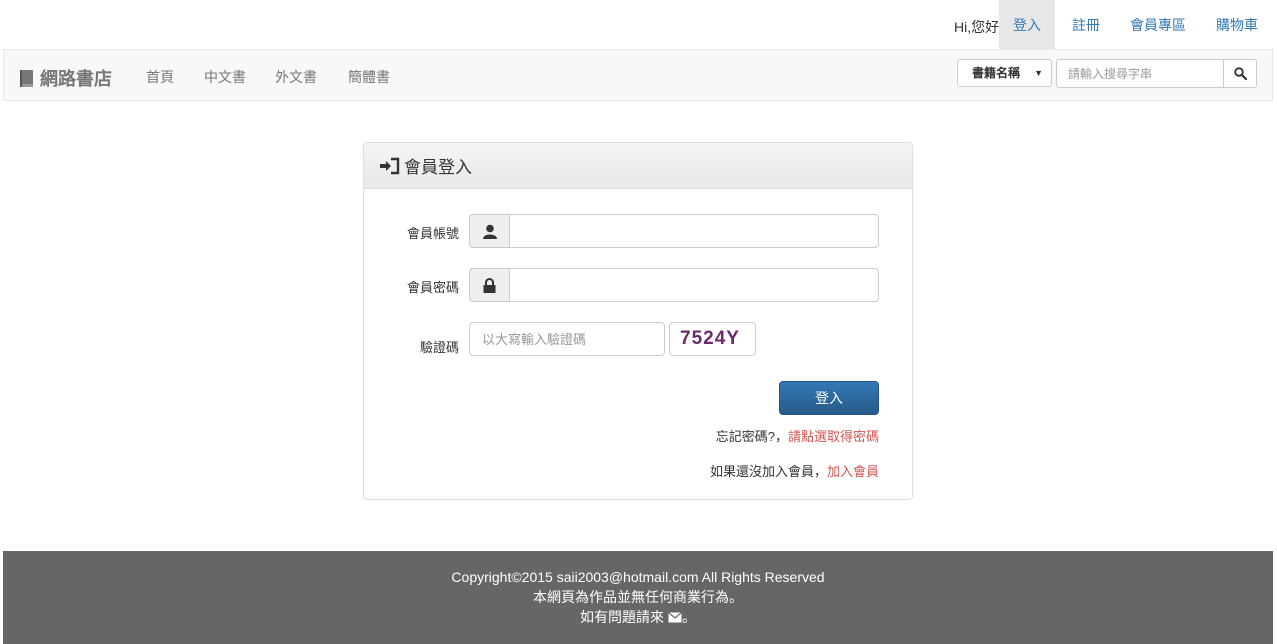 Image resolution: width=1277 pixels, height=644 pixels. I want to click on search-input, so click(1140, 73).